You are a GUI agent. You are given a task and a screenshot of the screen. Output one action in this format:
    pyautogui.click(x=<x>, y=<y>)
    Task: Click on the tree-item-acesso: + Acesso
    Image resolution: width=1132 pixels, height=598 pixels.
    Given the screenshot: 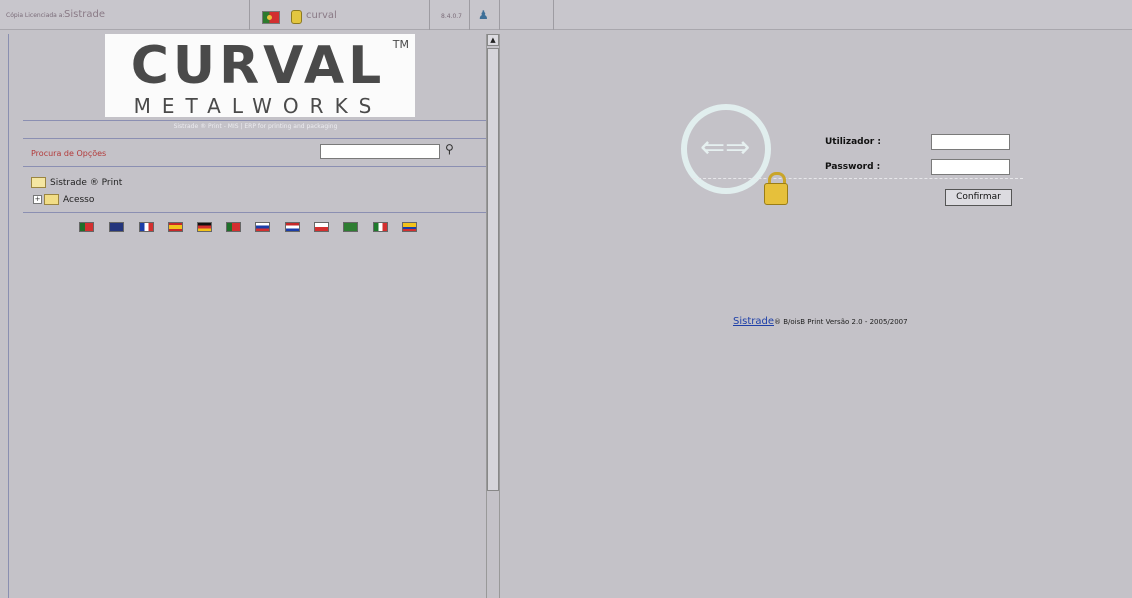 What is the action you would take?
    pyautogui.click(x=63, y=199)
    